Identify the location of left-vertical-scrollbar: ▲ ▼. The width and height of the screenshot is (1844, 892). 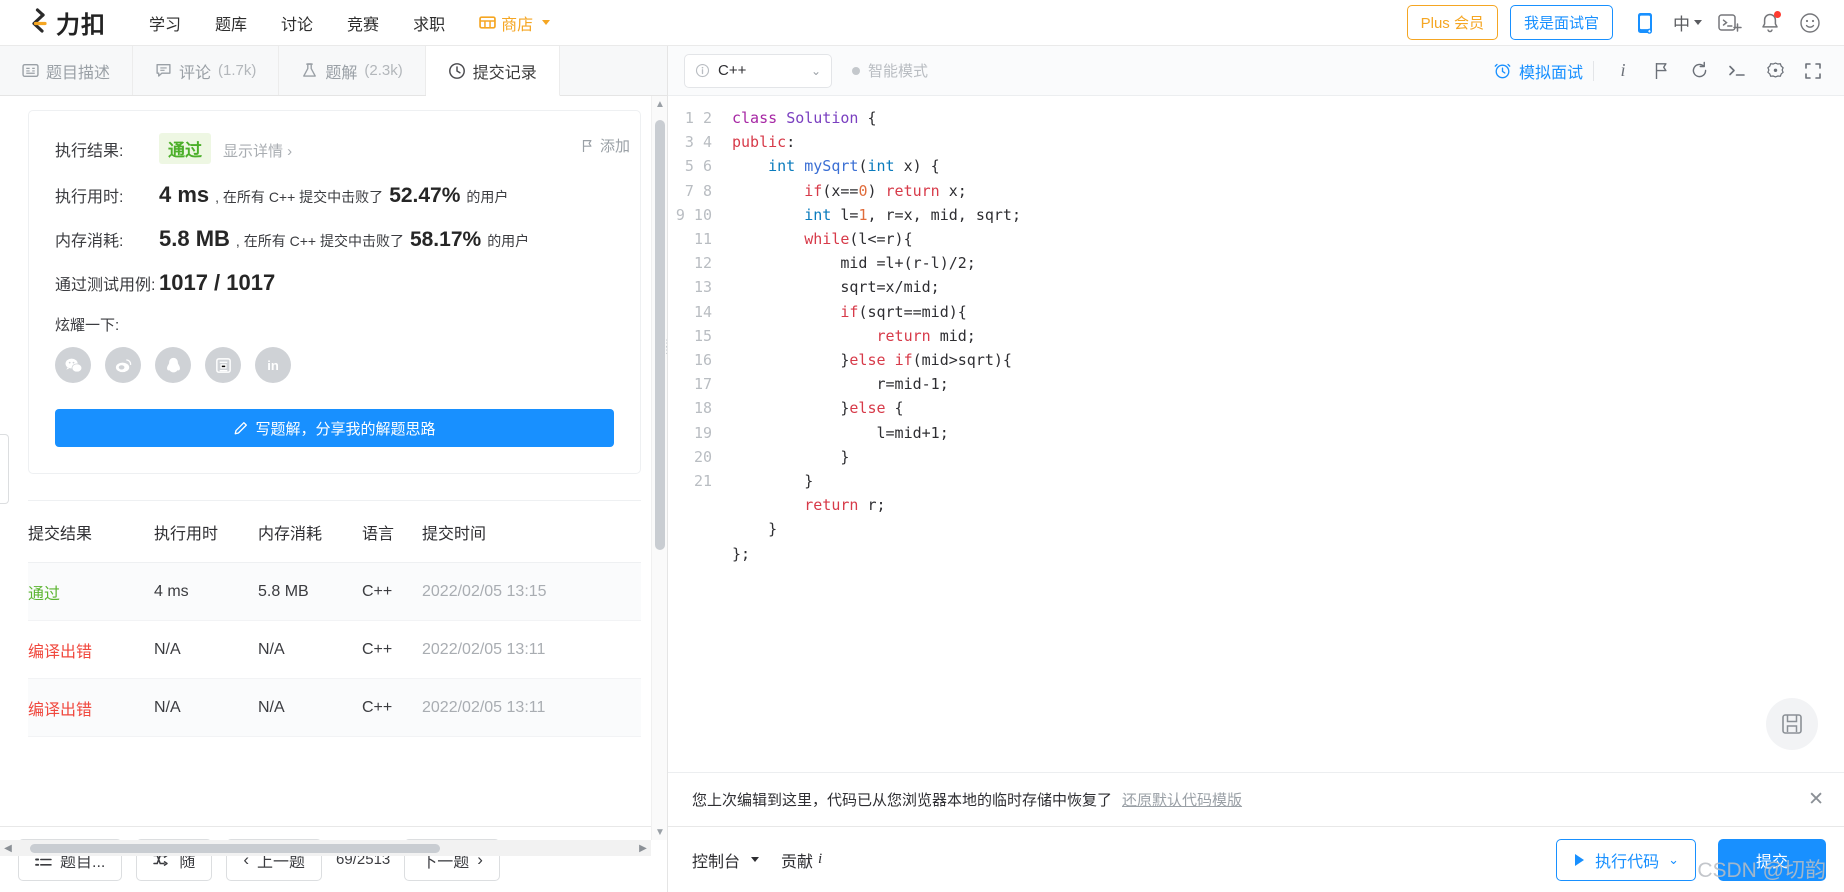
(659, 468).